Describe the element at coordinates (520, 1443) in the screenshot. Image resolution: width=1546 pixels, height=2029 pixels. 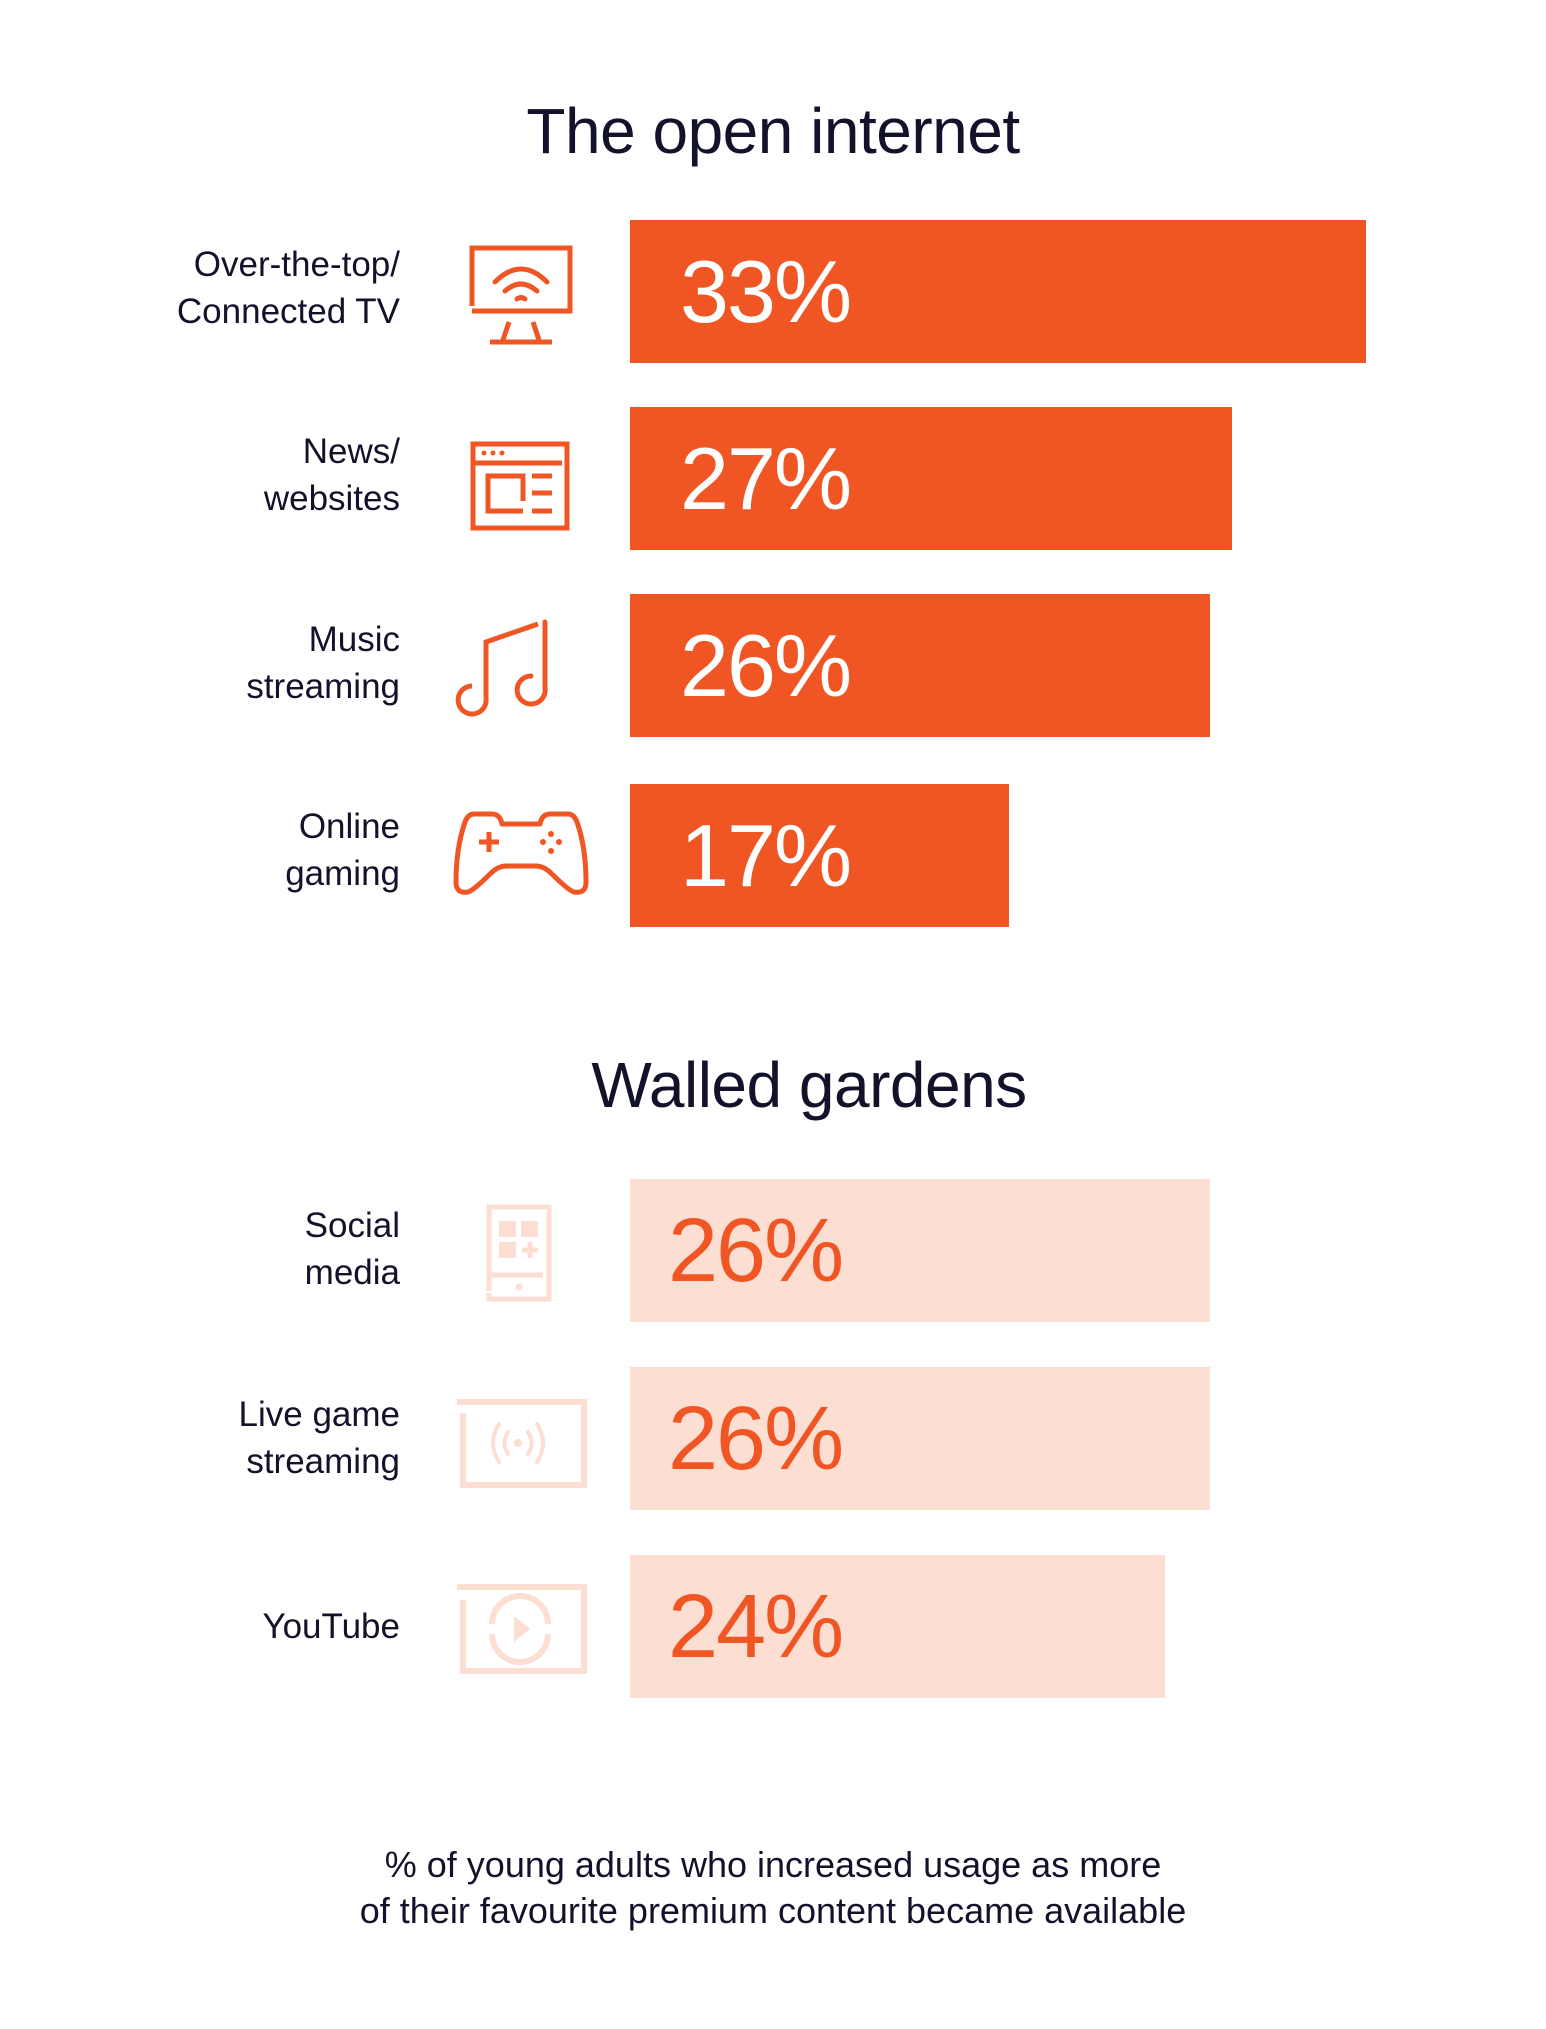
I see `live-stream-icon` at that location.